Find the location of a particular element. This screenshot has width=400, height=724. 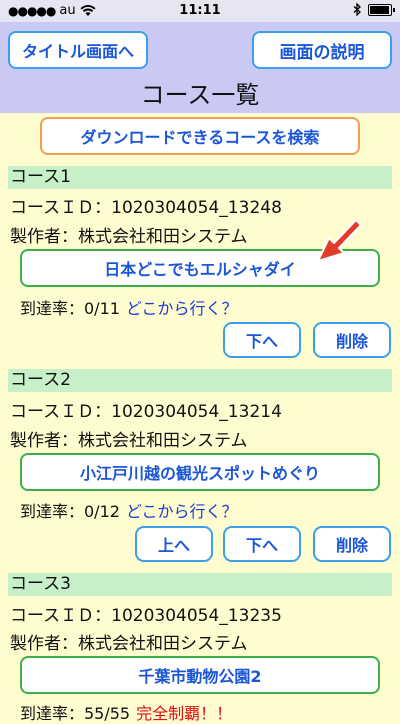

course-name-button: 小江戸川越の観光スポットめぐり is located at coordinates (200, 472).